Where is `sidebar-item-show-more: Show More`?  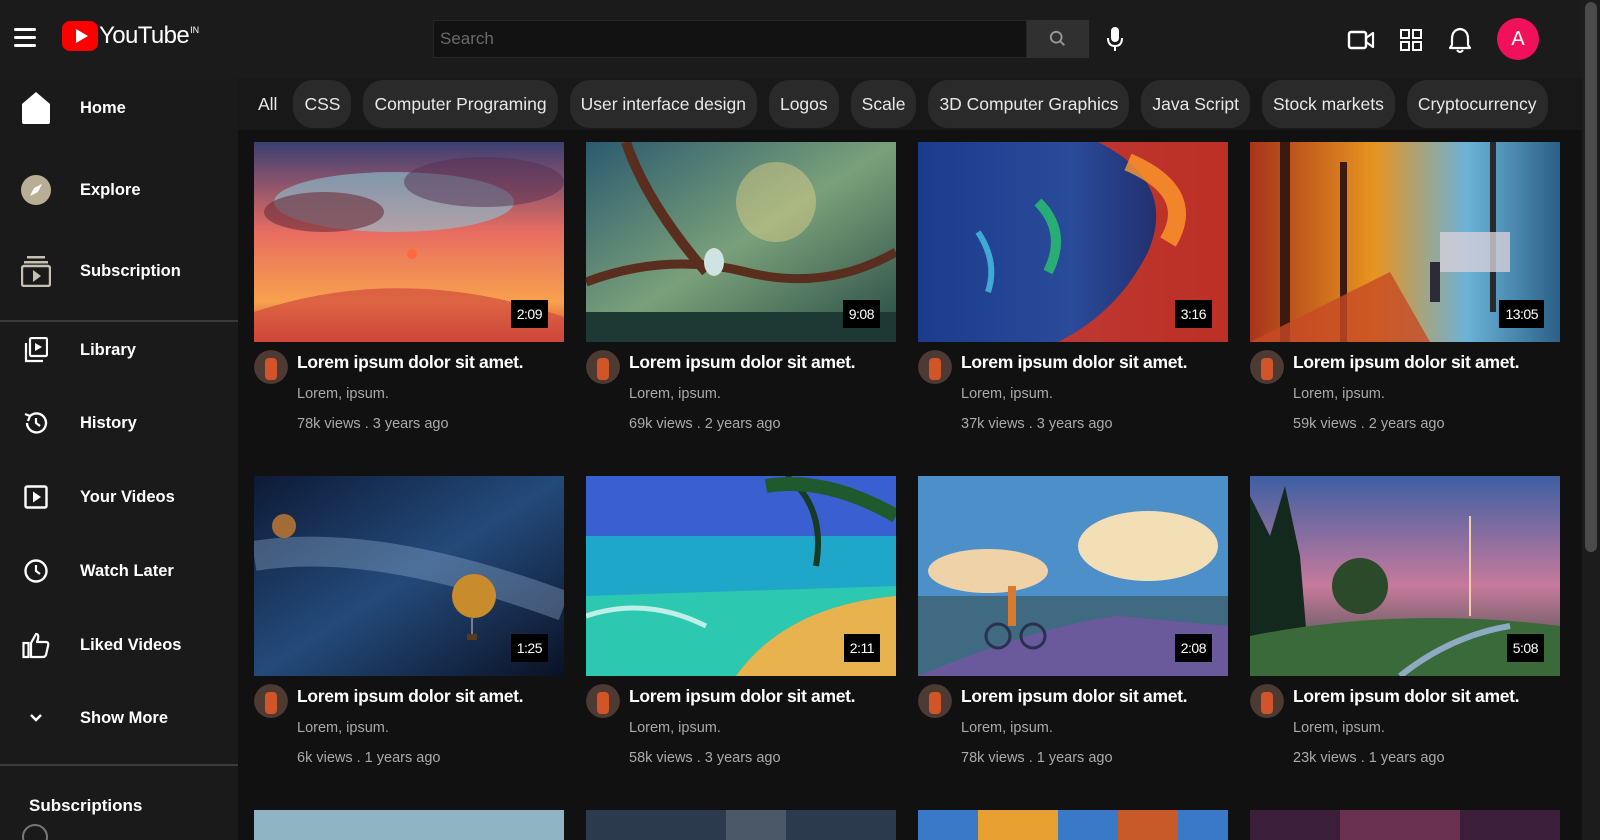
sidebar-item-show-more: Show More is located at coordinates (119, 718).